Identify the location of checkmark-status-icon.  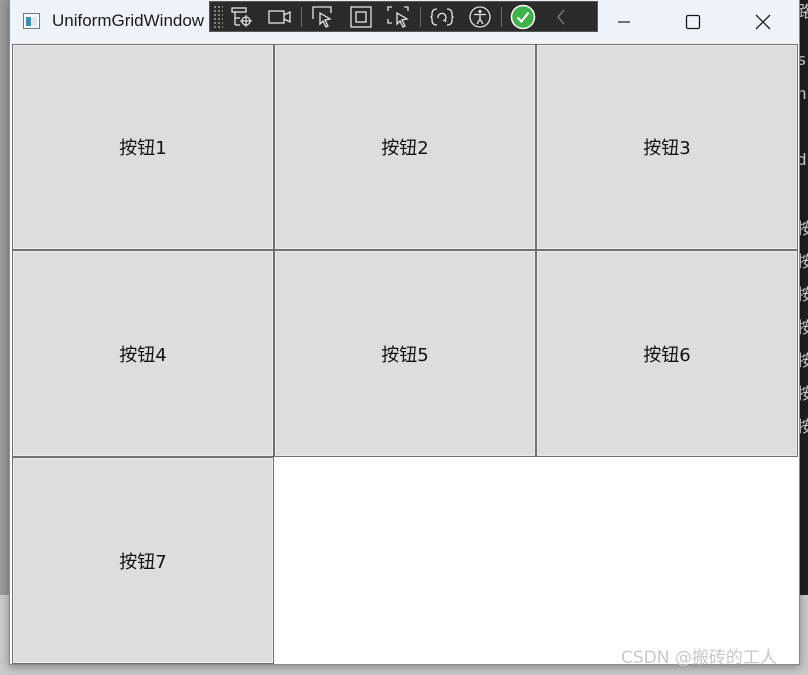
(523, 16).